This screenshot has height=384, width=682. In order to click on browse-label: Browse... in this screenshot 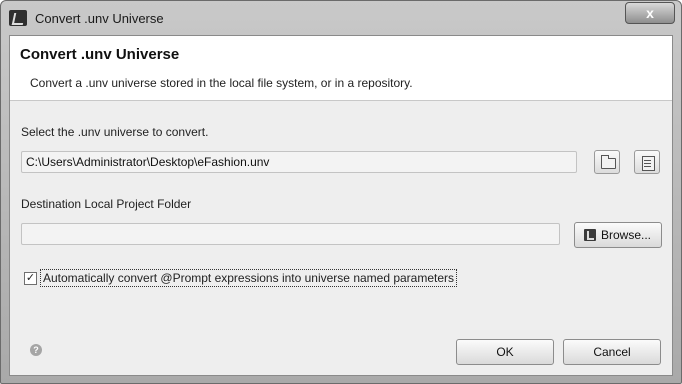, I will do `click(626, 235)`.